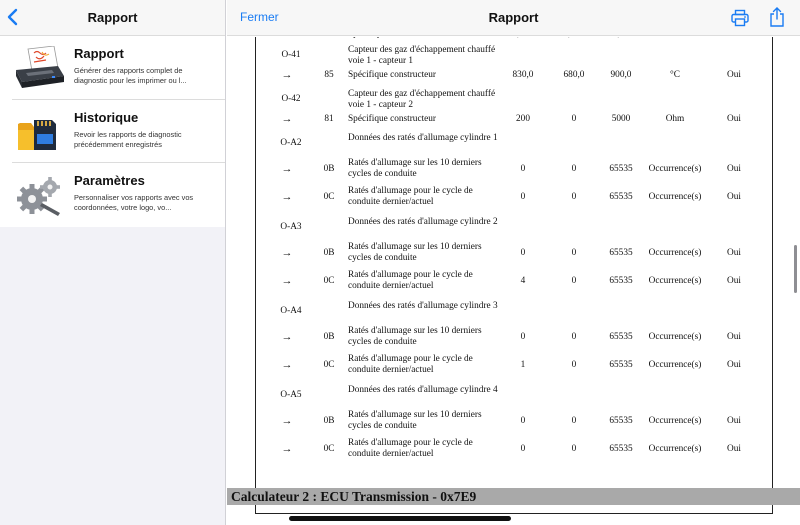 Image resolution: width=800 pixels, height=525 pixels. Describe the element at coordinates (291, 311) in the screenshot. I see `row-code: O-A4` at that location.